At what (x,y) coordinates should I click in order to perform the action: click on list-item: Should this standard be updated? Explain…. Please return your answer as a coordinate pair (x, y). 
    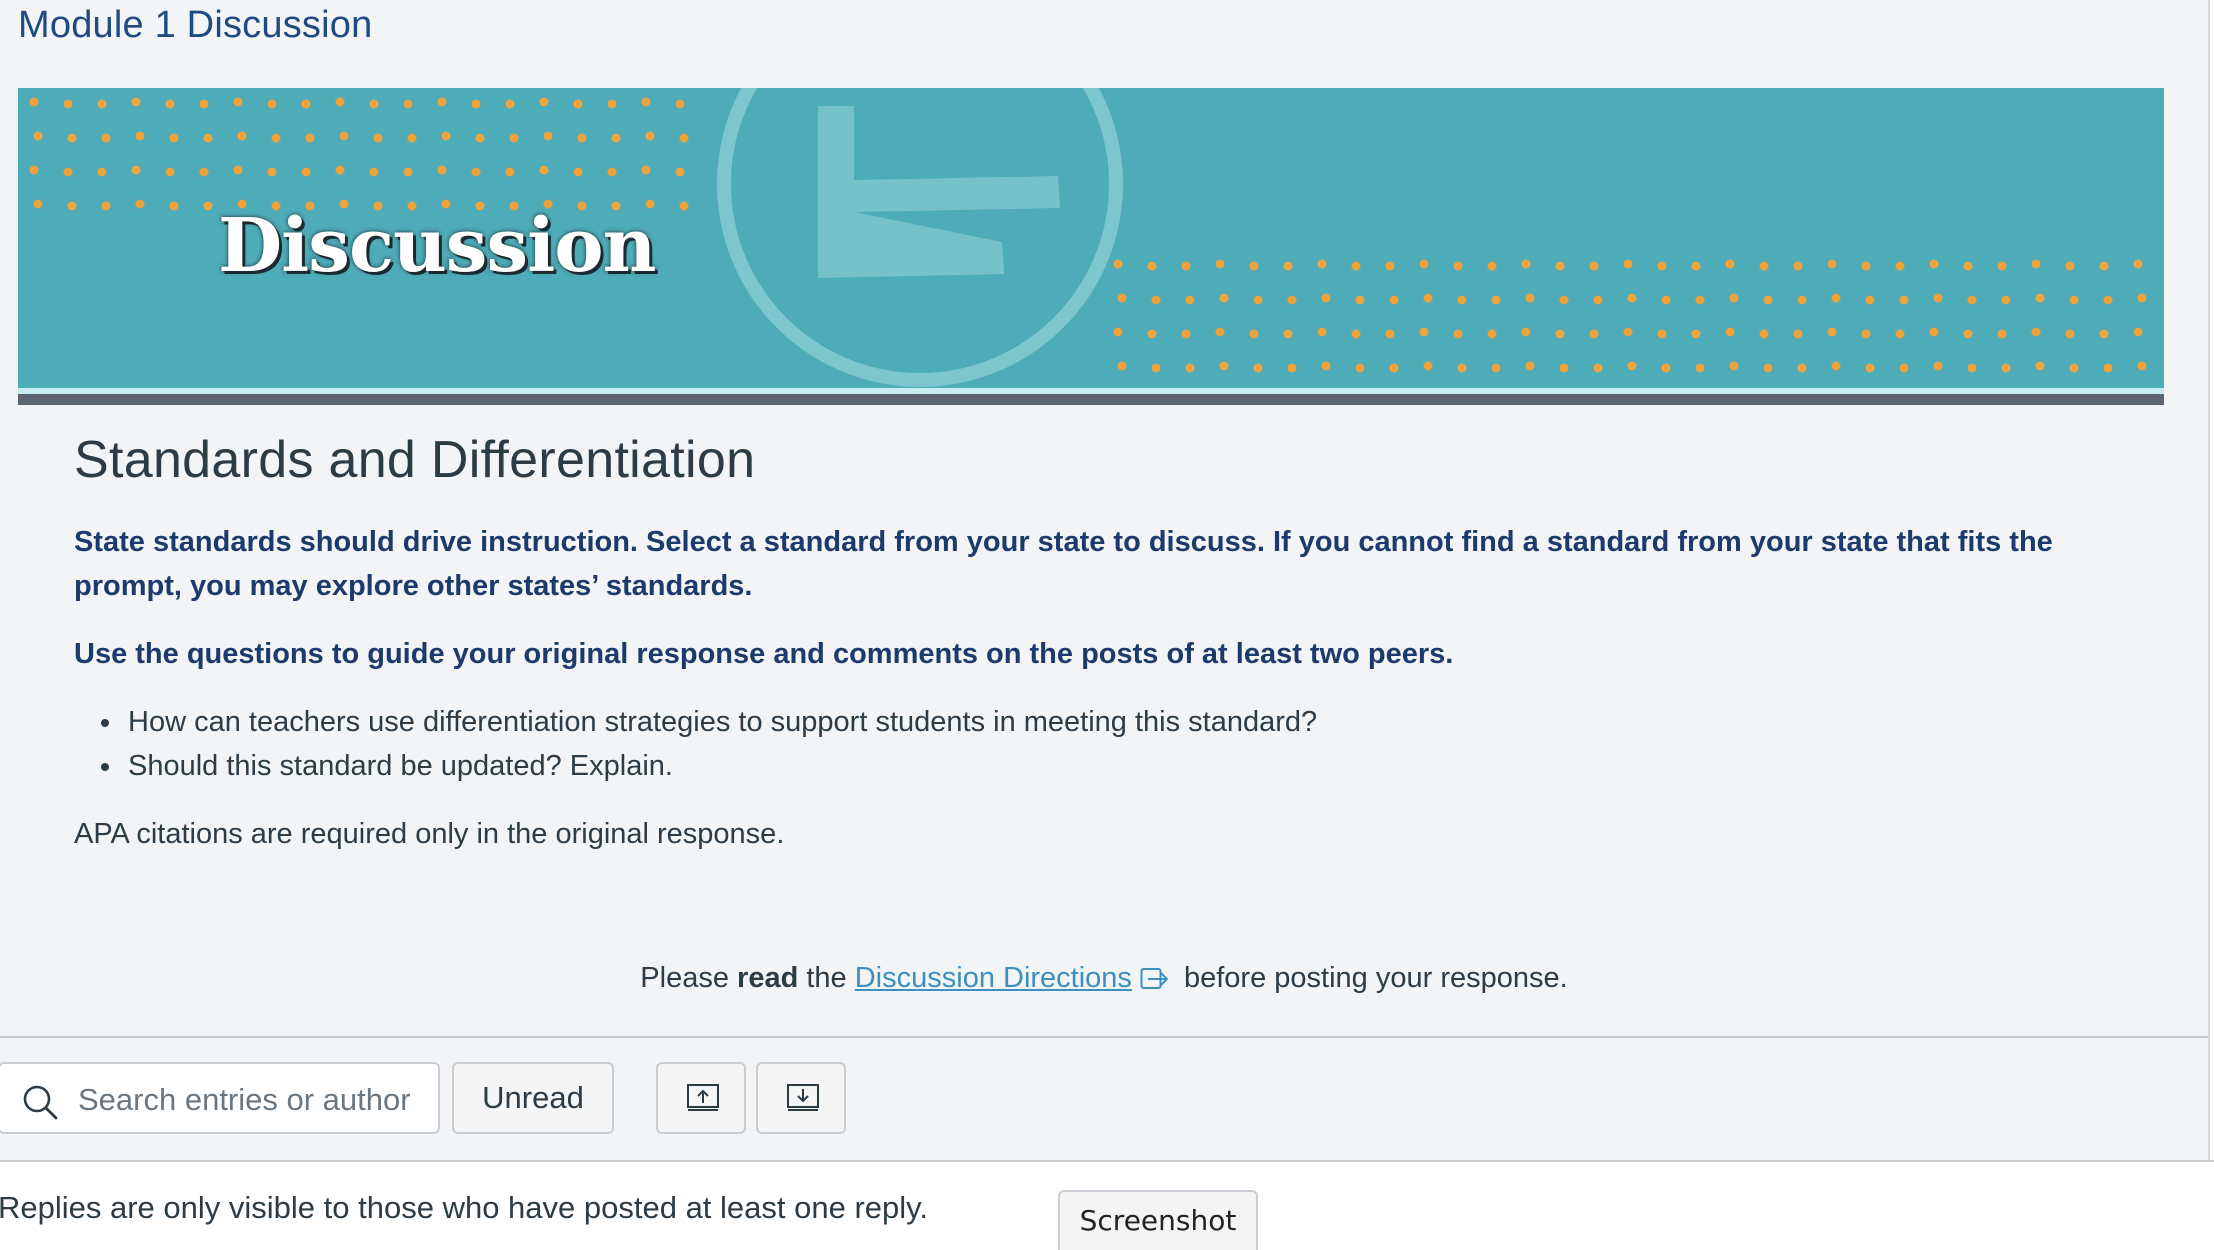
    Looking at the image, I should click on (1124, 766).